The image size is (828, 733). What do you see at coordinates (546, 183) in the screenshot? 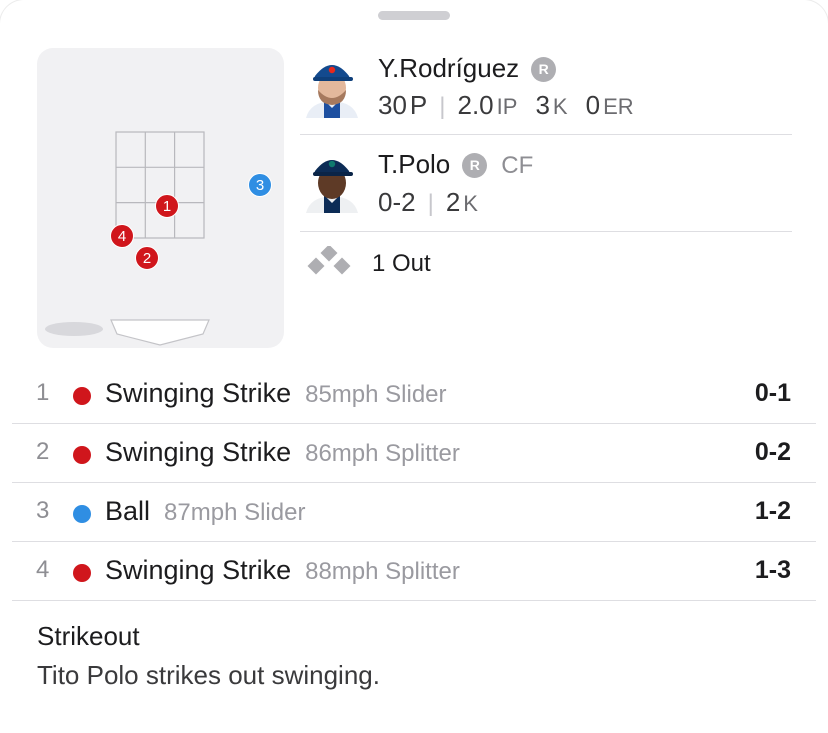
I see `batter-row: T.Polo R CF 0-2 | 2 K` at bounding box center [546, 183].